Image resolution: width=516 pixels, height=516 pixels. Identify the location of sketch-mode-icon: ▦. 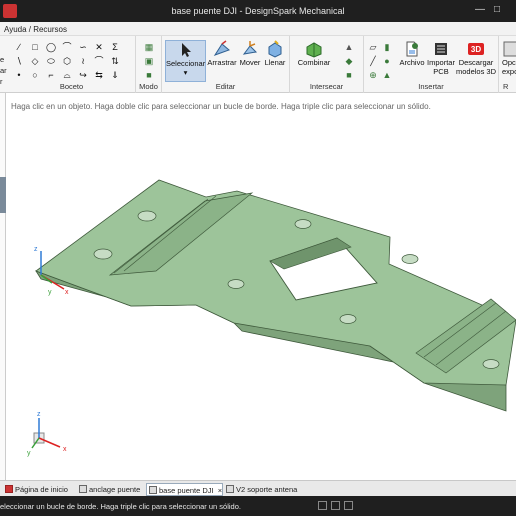
(149, 47).